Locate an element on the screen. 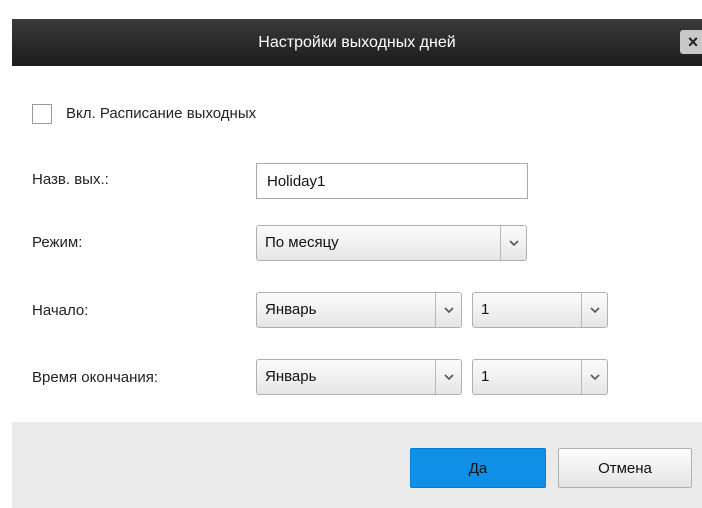 The height and width of the screenshot is (508, 702). end-month-select: Январь is located at coordinates (359, 377).